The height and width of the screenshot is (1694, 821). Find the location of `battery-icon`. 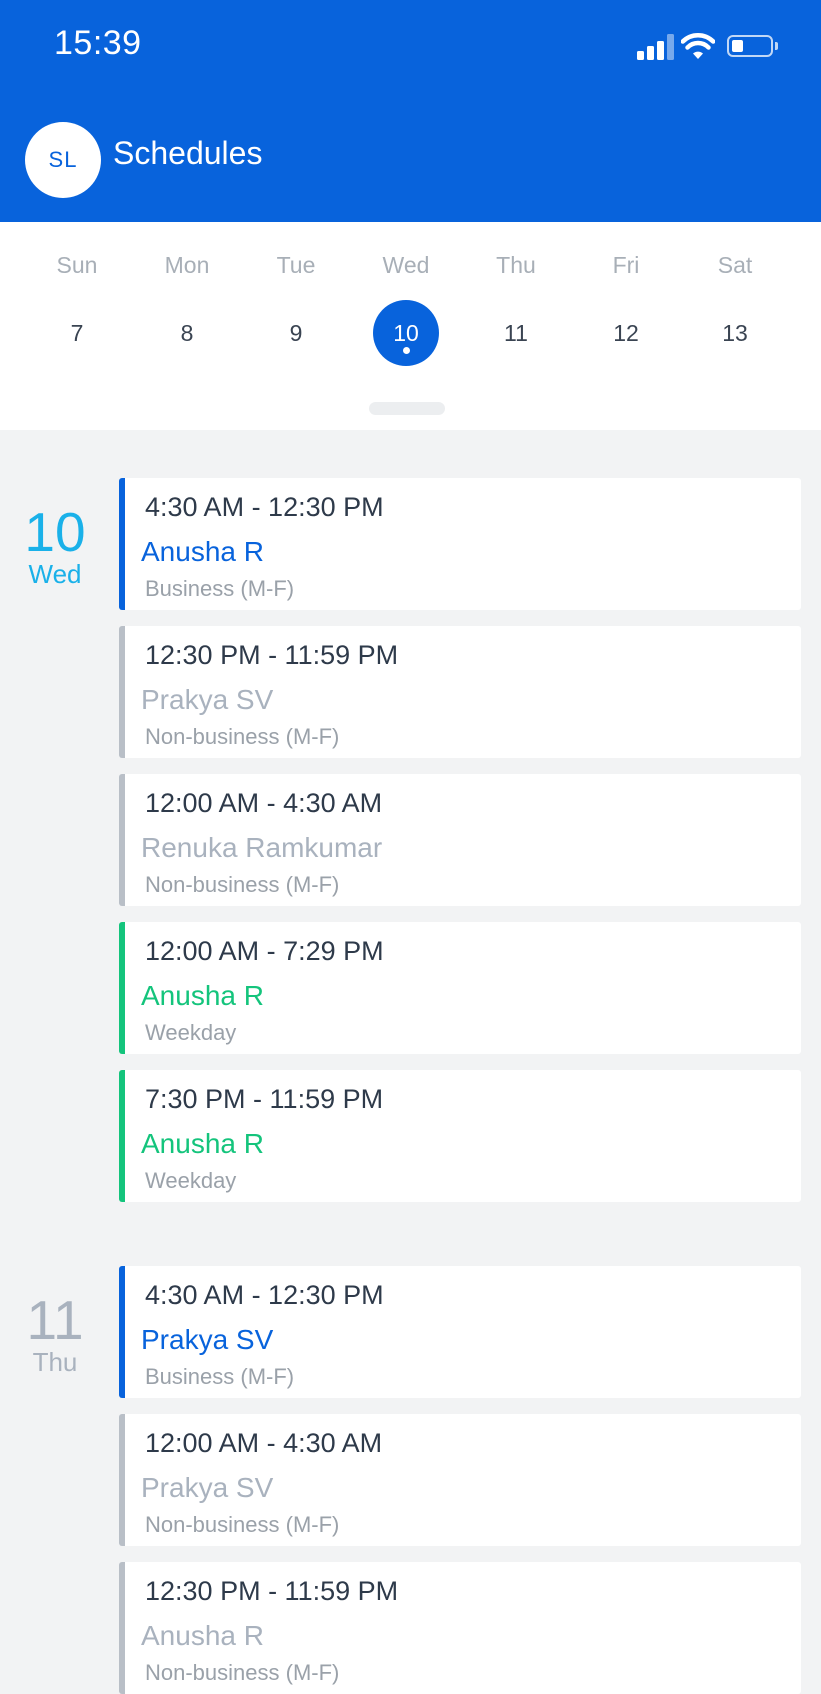

battery-icon is located at coordinates (750, 46).